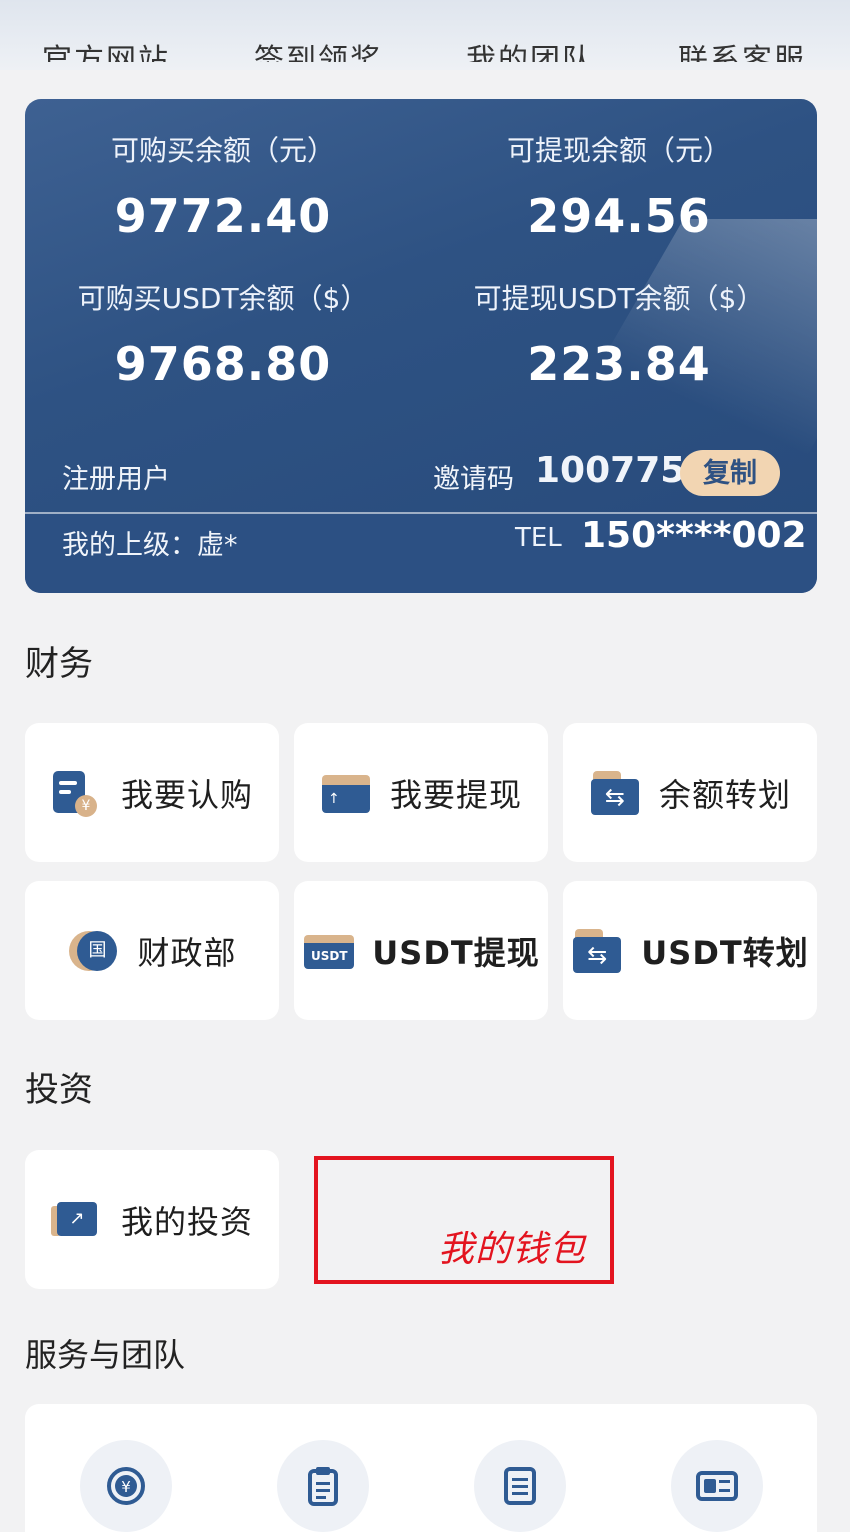 This screenshot has width=850, height=1532. Describe the element at coordinates (329, 955) in the screenshot. I see `usdt-badge-text: USDT` at that location.